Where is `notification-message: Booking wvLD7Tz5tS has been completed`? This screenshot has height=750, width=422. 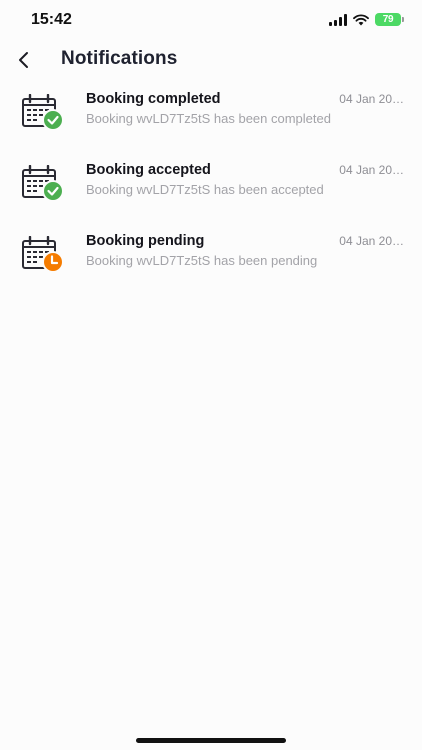 notification-message: Booking wvLD7Tz5tS has been completed is located at coordinates (208, 118).